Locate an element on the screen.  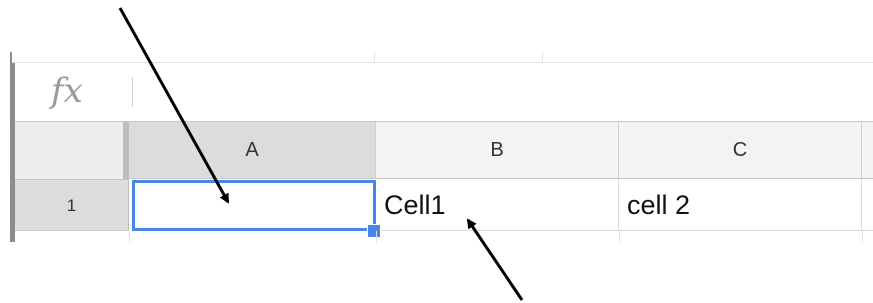
row-header-1: 1 is located at coordinates (72, 205).